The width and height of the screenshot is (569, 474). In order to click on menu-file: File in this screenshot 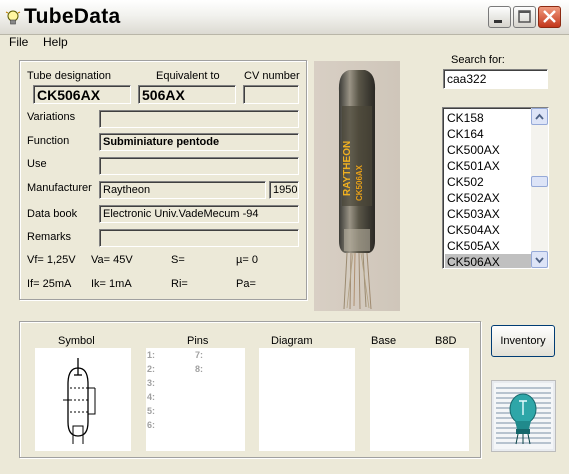, I will do `click(18, 42)`.